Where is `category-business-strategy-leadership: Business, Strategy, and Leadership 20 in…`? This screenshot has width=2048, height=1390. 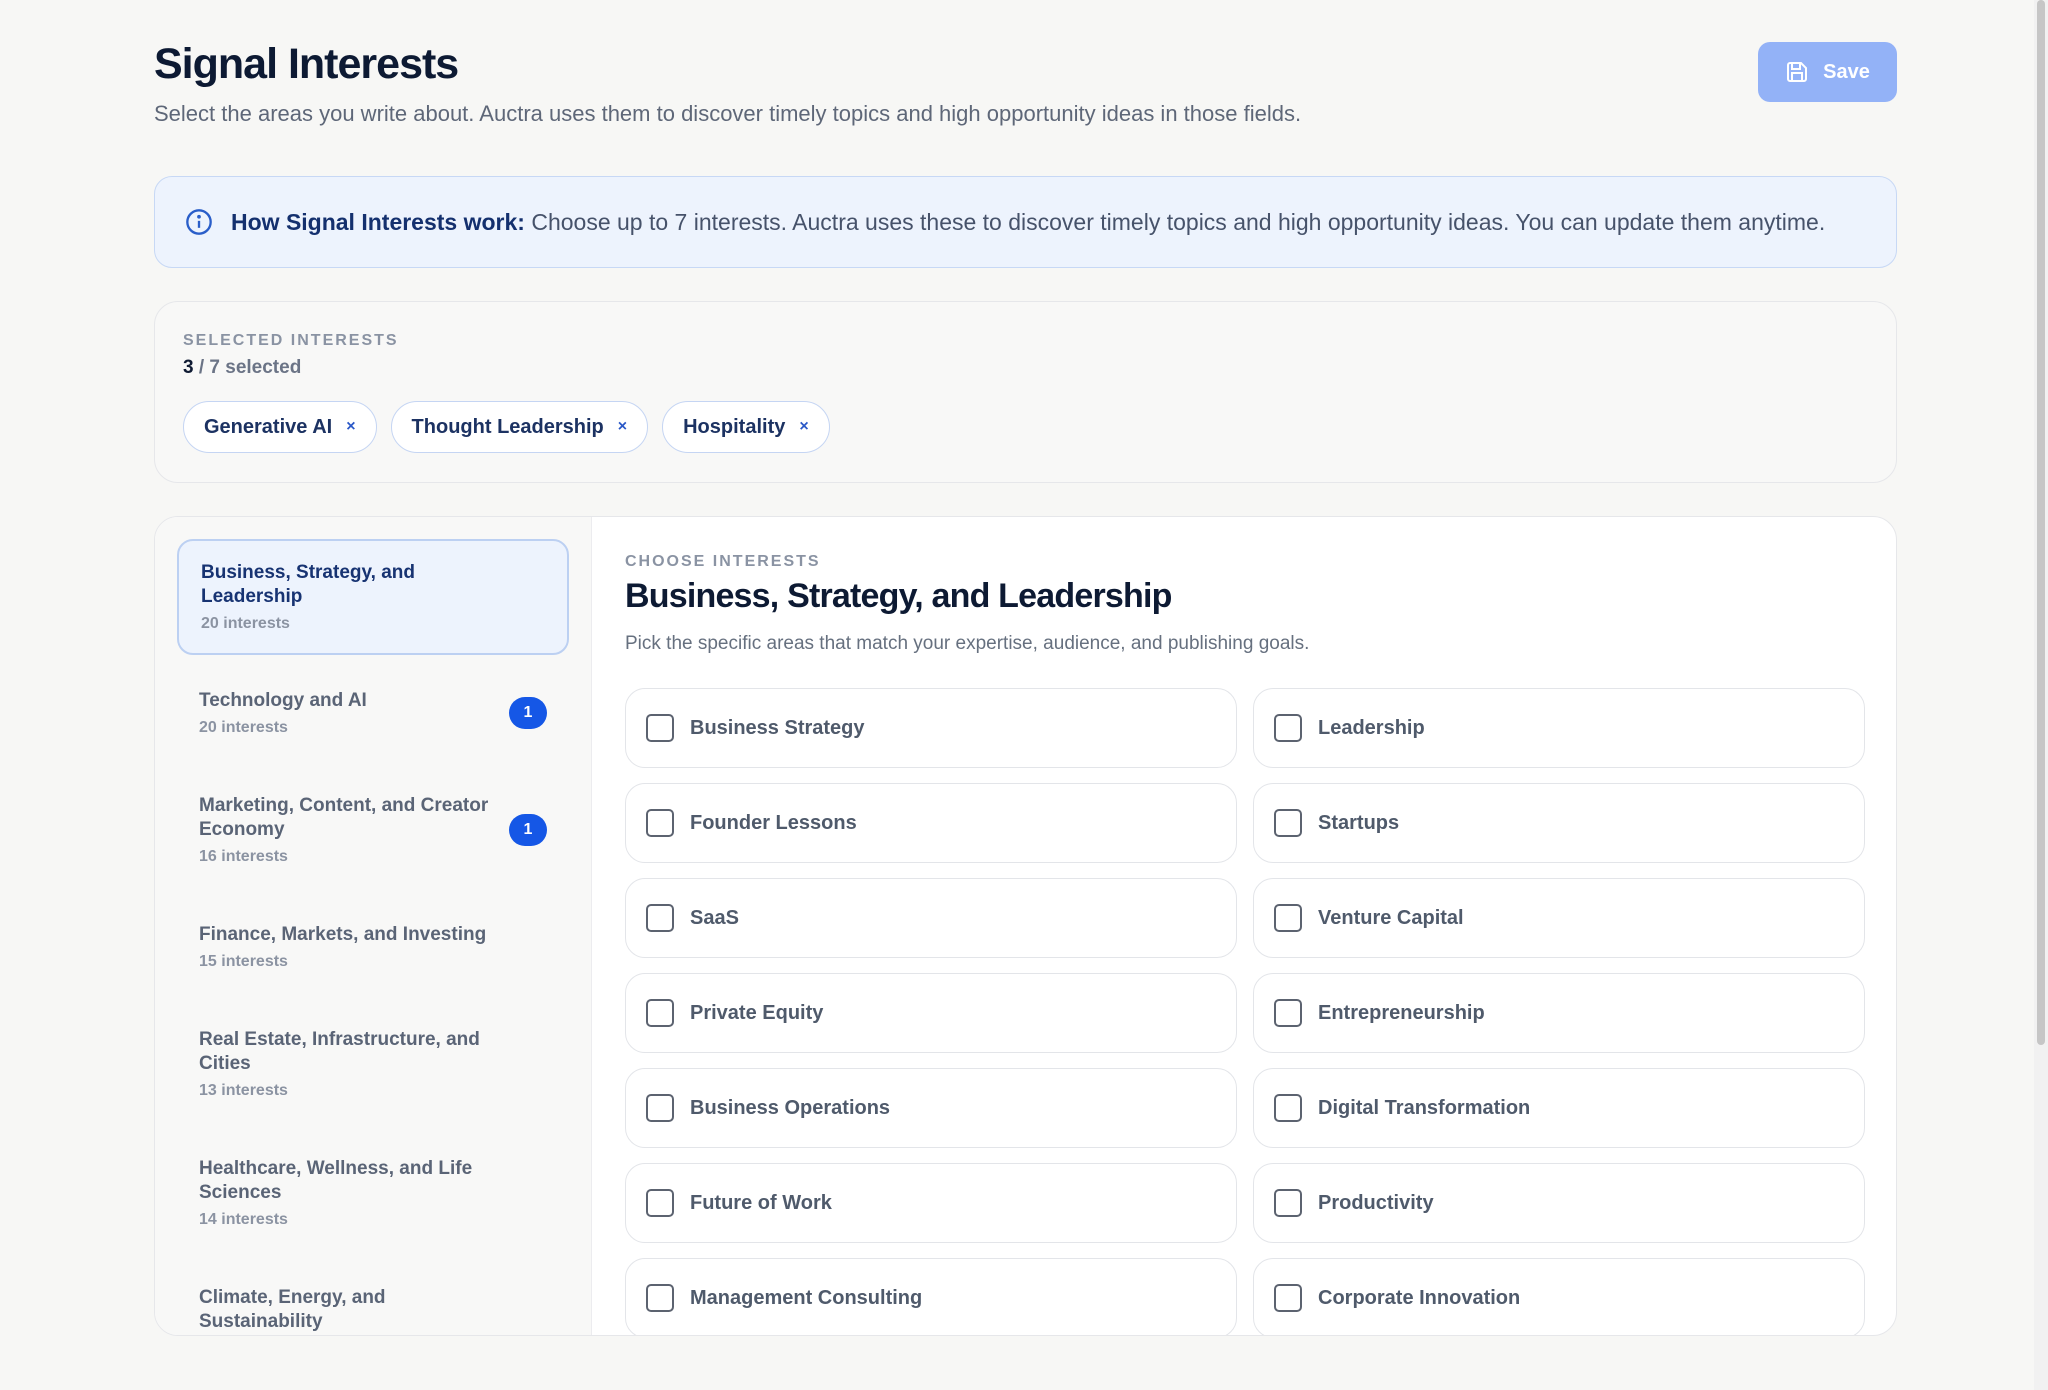
category-business-strategy-leadership: Business, Strategy, and Leadership 20 in… is located at coordinates (373, 597).